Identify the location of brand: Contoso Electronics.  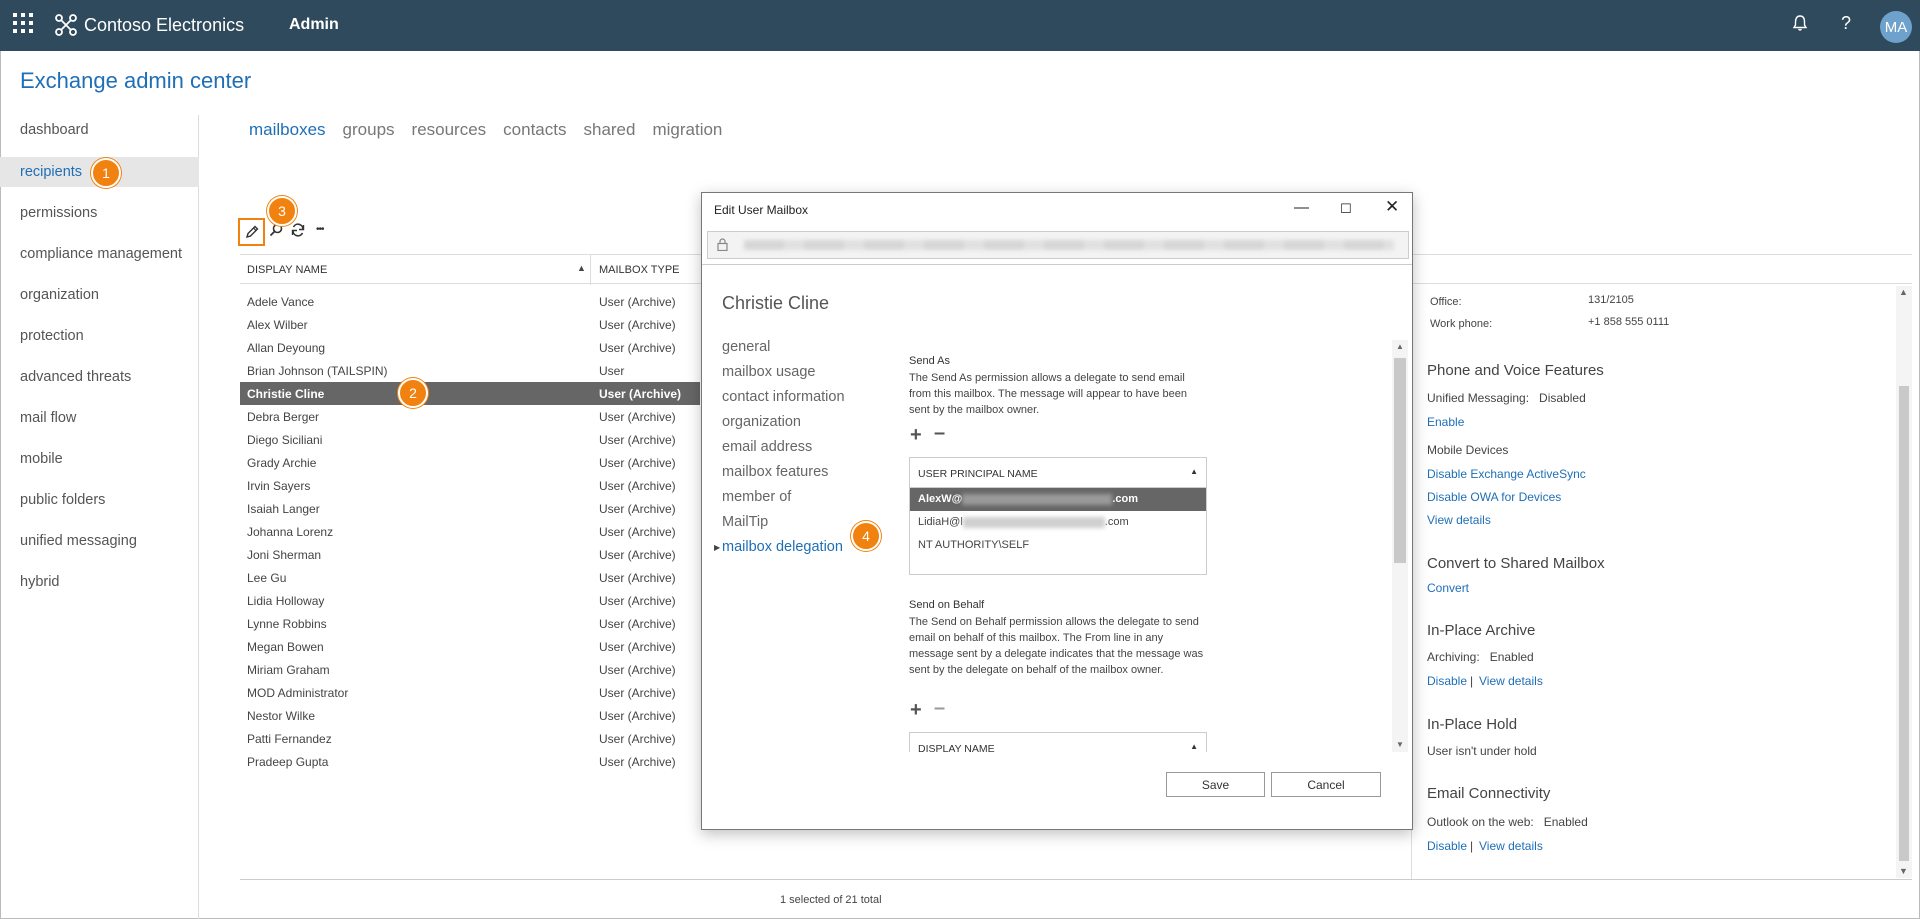
(149, 25).